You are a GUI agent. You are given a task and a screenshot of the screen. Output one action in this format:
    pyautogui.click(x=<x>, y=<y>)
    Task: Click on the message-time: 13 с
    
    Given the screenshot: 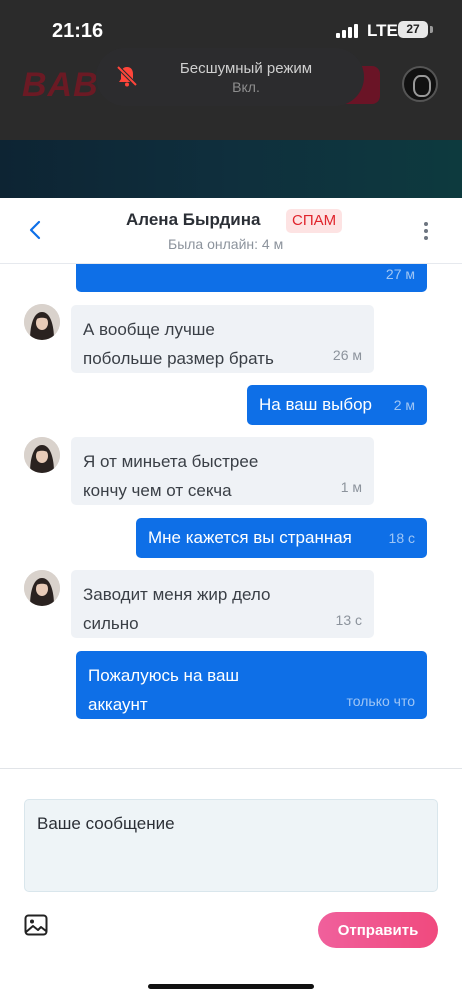 What is the action you would take?
    pyautogui.click(x=348, y=620)
    